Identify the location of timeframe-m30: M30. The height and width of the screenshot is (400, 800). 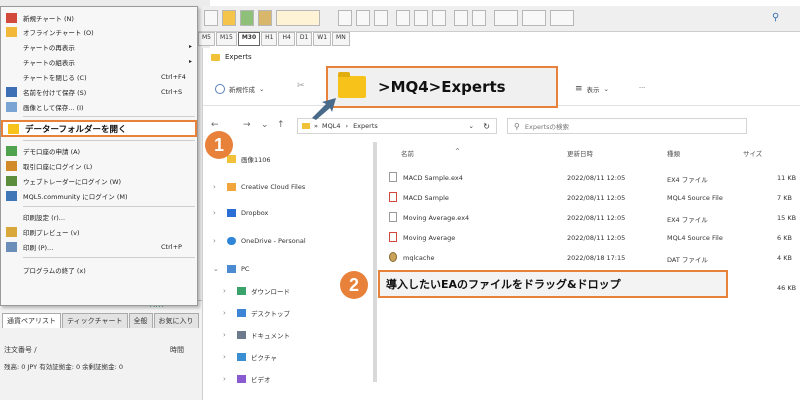
(249, 39).